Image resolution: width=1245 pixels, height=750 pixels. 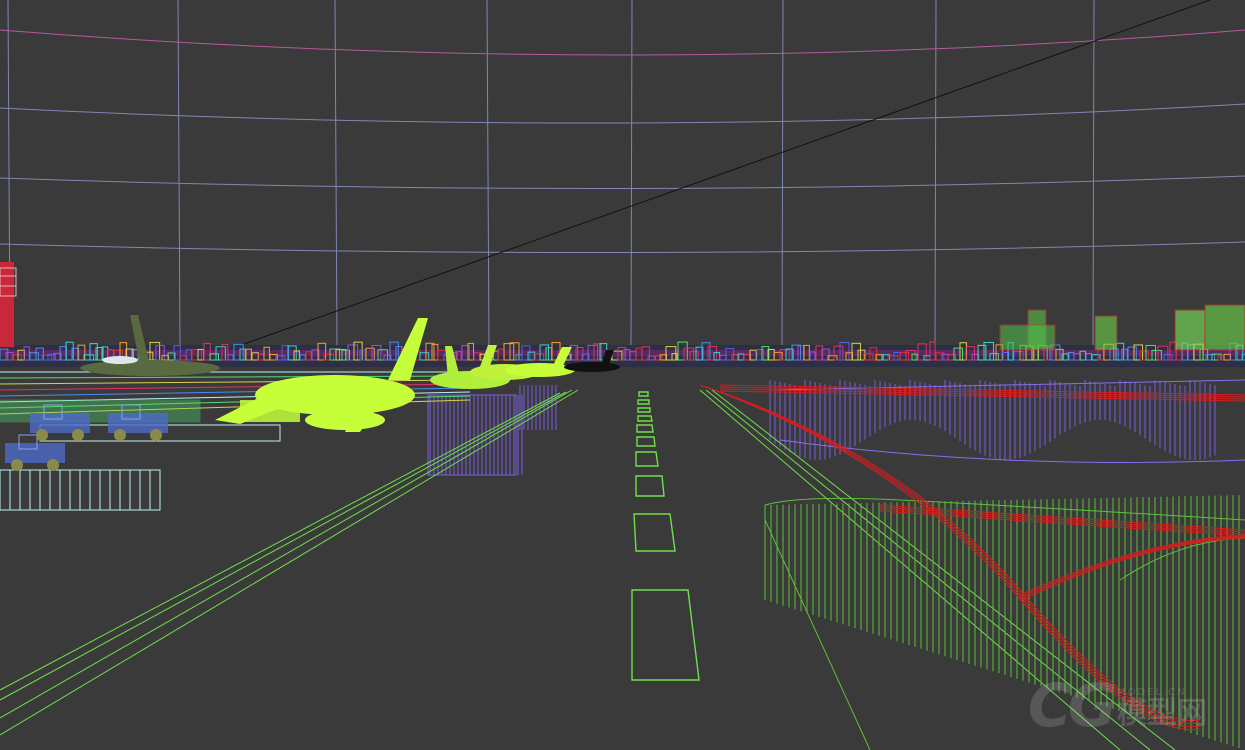 I want to click on aircraft-white, so click(x=120, y=360).